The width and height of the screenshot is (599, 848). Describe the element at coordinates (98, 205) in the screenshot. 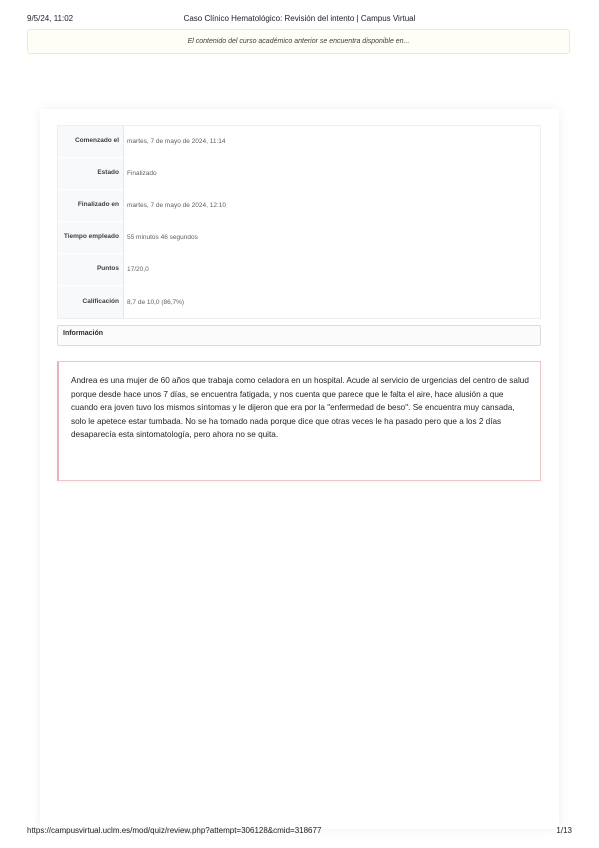

I see `summary-label: Finalizado en` at that location.